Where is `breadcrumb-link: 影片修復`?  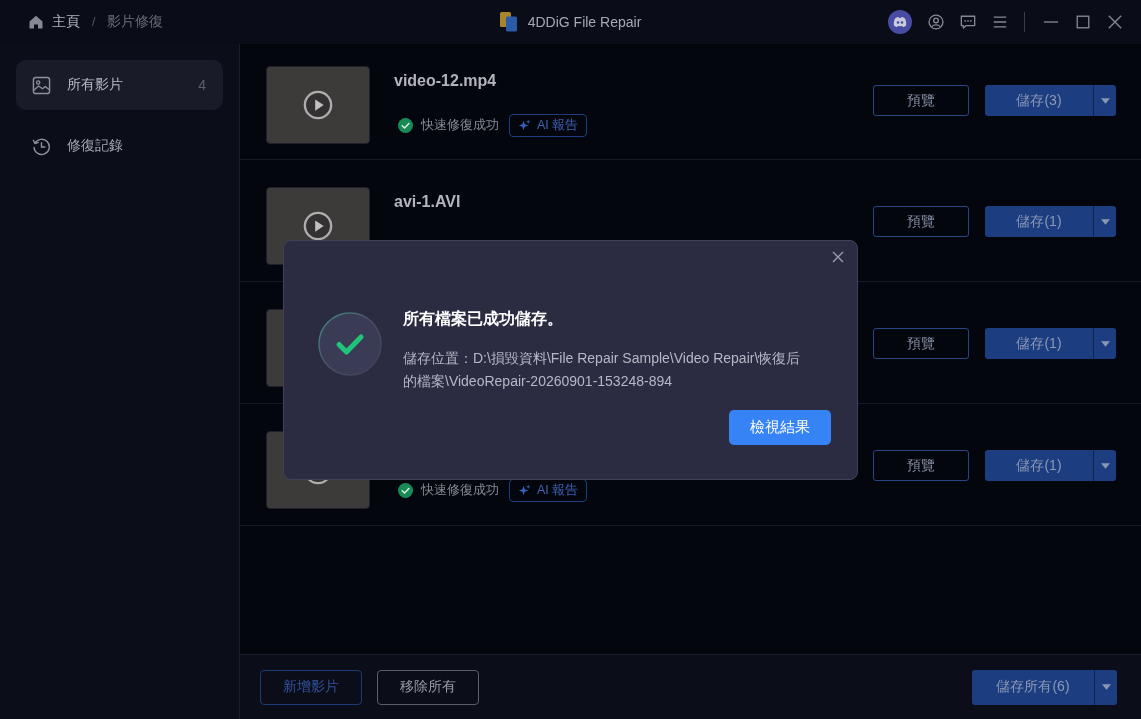 breadcrumb-link: 影片修復 is located at coordinates (135, 22).